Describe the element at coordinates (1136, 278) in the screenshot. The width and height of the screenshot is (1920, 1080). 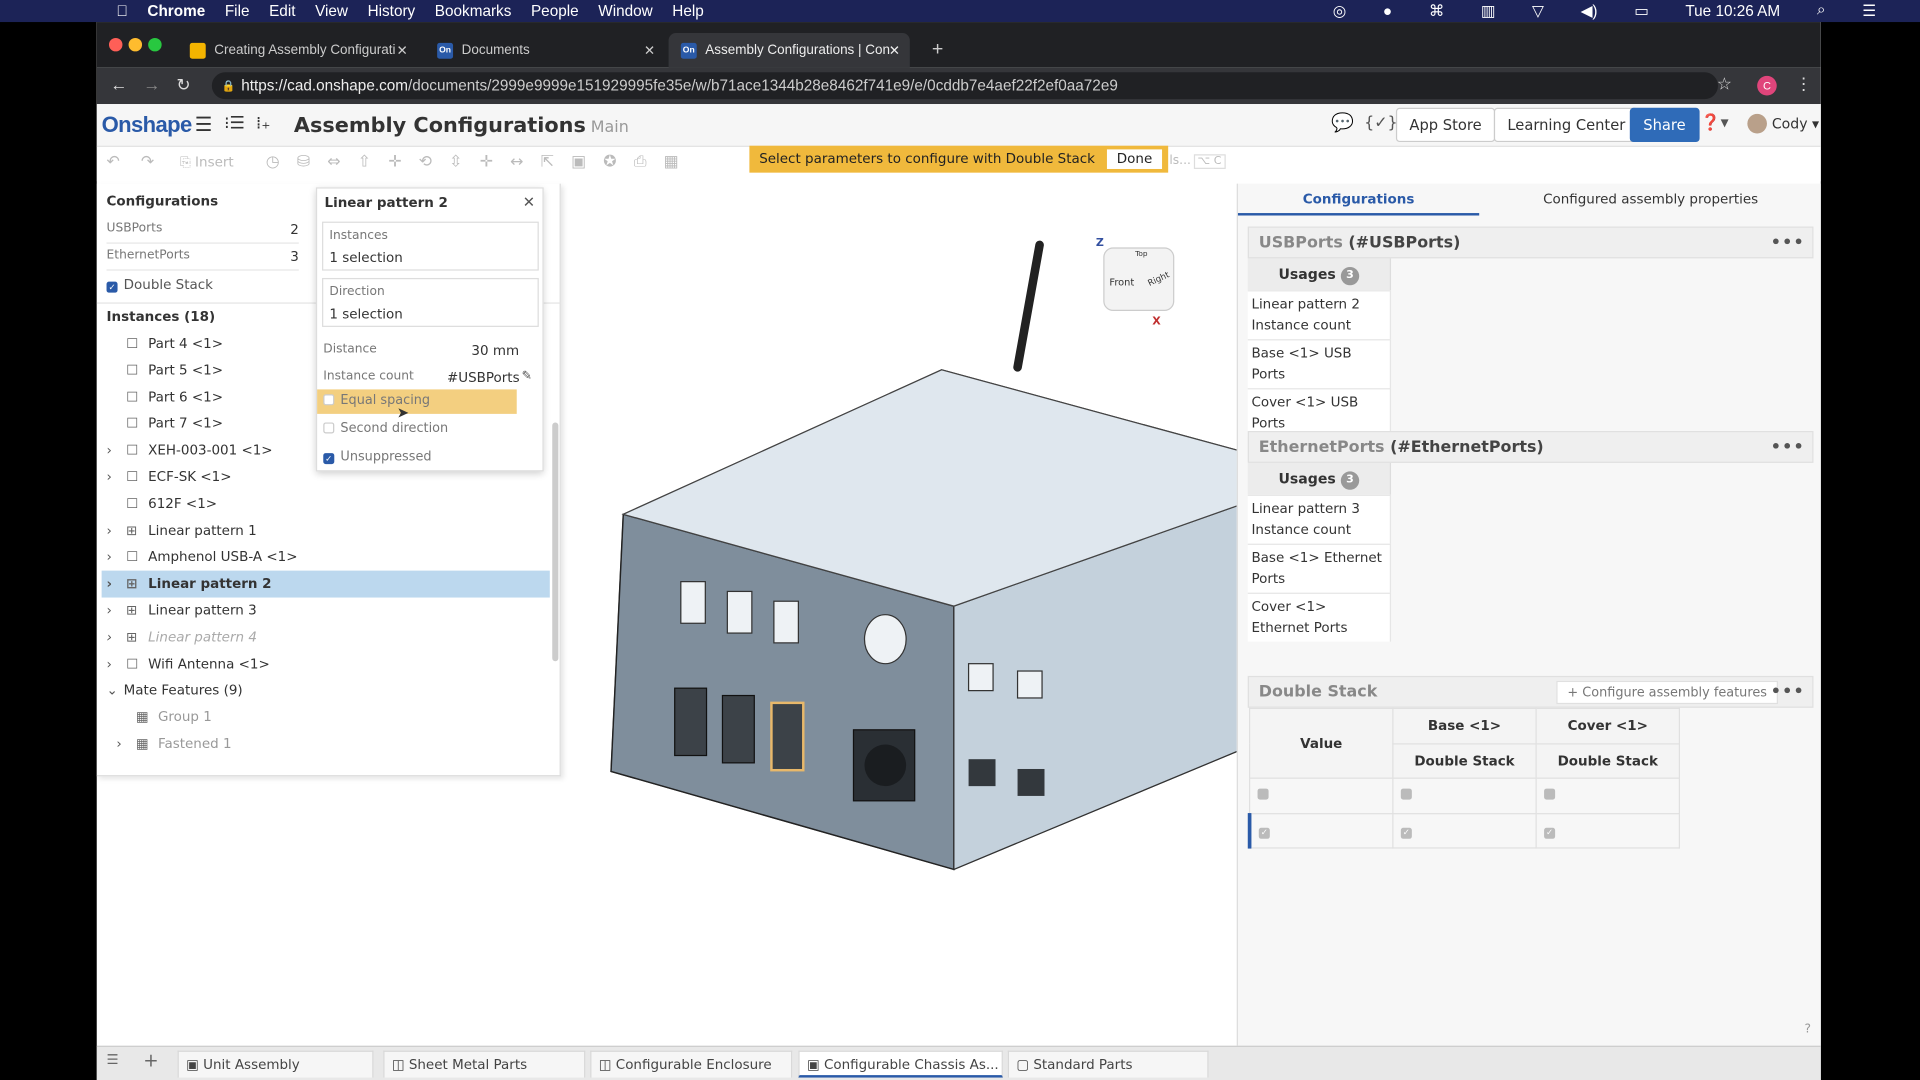
I see `view-cube: Front Right Top Z X` at that location.